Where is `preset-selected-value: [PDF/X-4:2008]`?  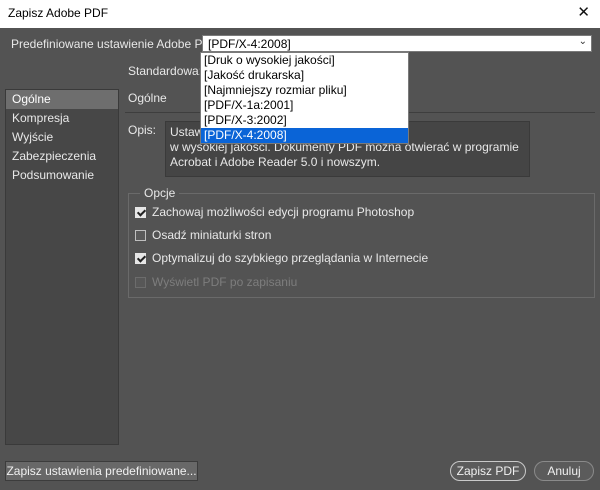
preset-selected-value: [PDF/X-4:2008] is located at coordinates (249, 44).